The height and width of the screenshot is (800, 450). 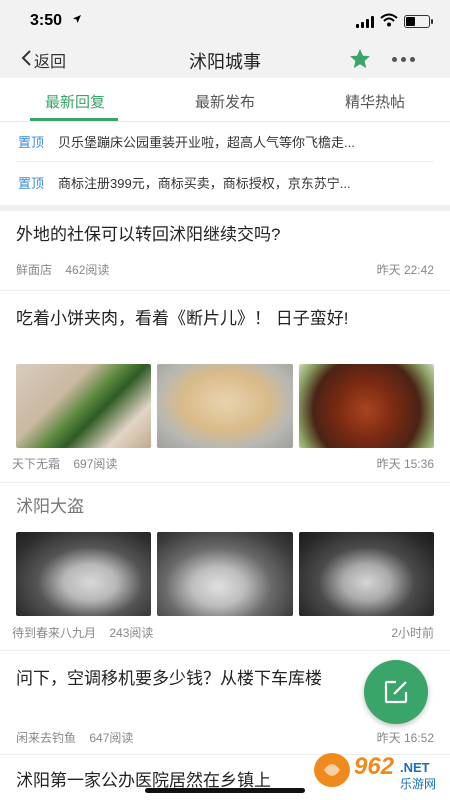 I want to click on post-author: 鲜面店, so click(x=34, y=270).